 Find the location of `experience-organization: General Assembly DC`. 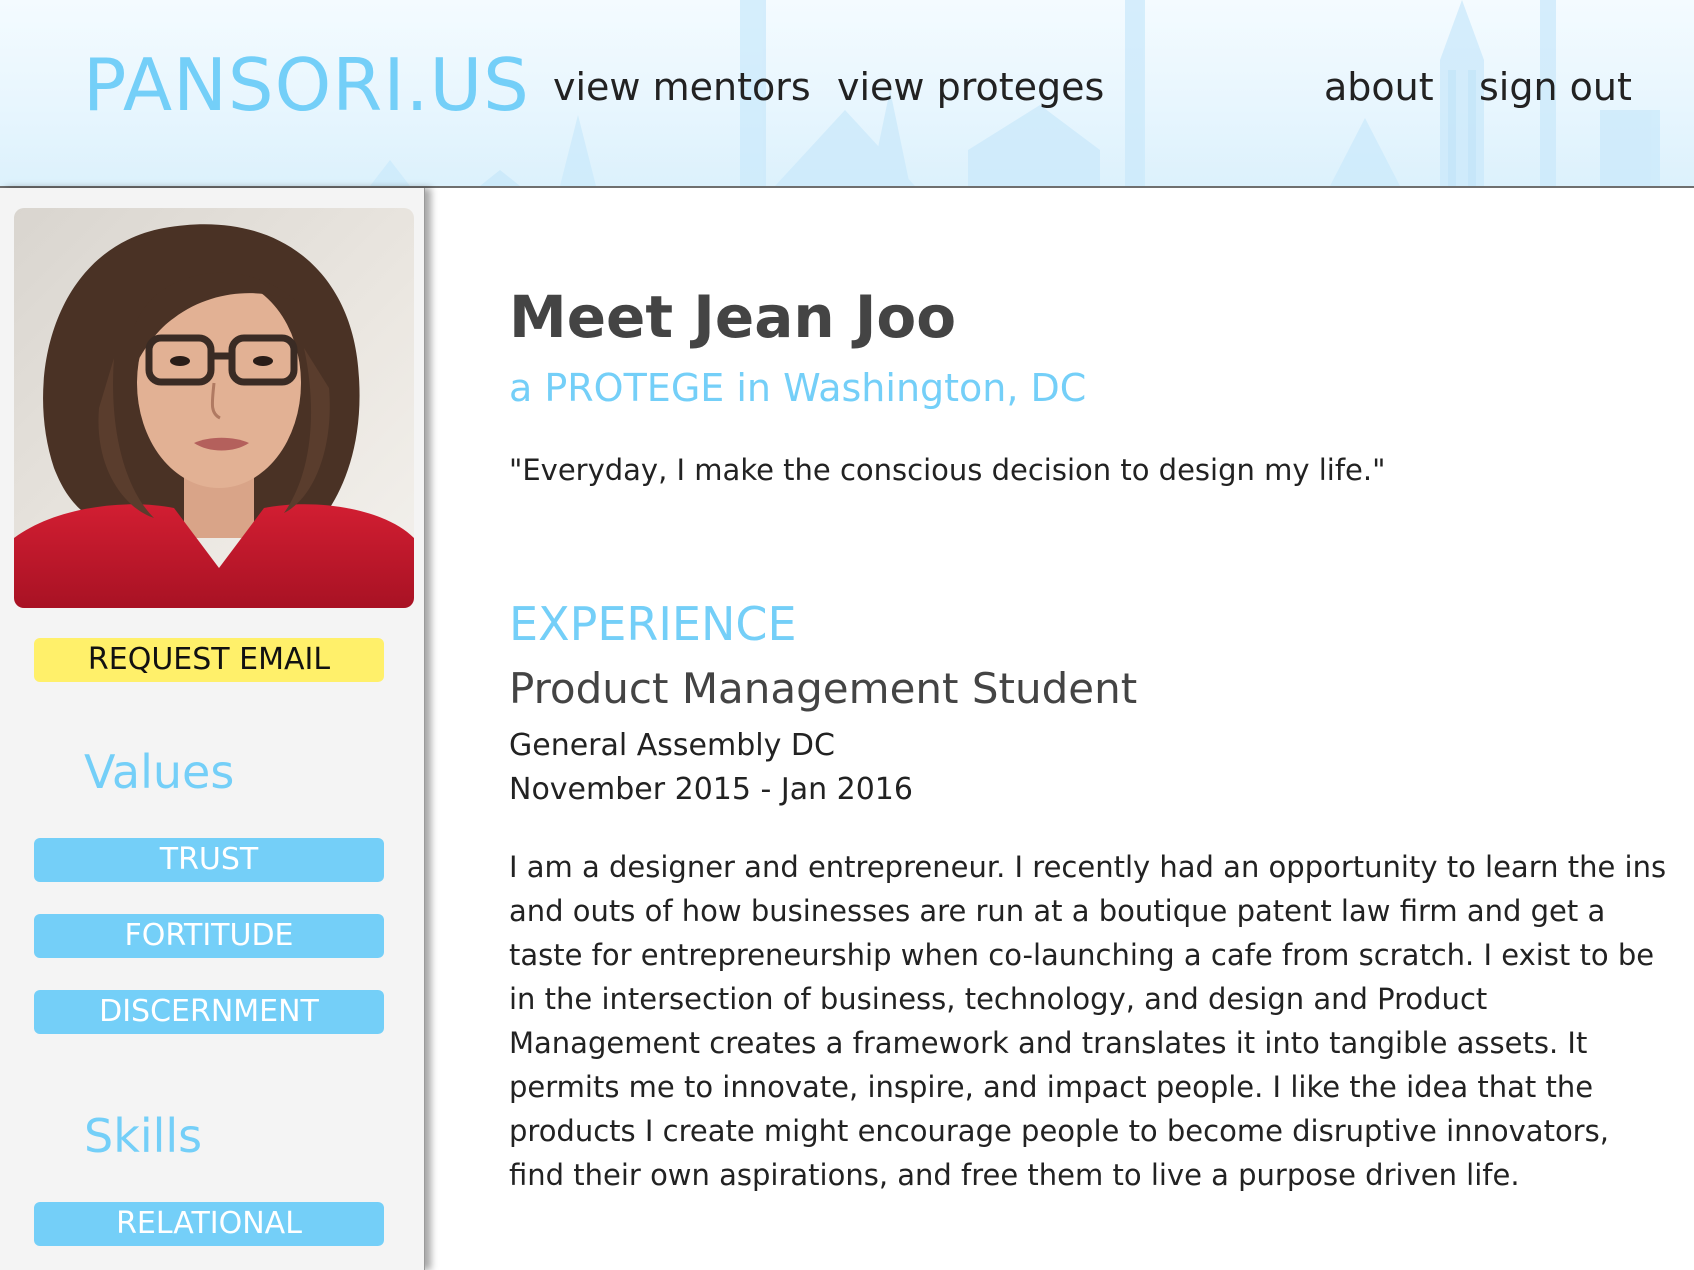

experience-organization: General Assembly DC is located at coordinates (672, 745).